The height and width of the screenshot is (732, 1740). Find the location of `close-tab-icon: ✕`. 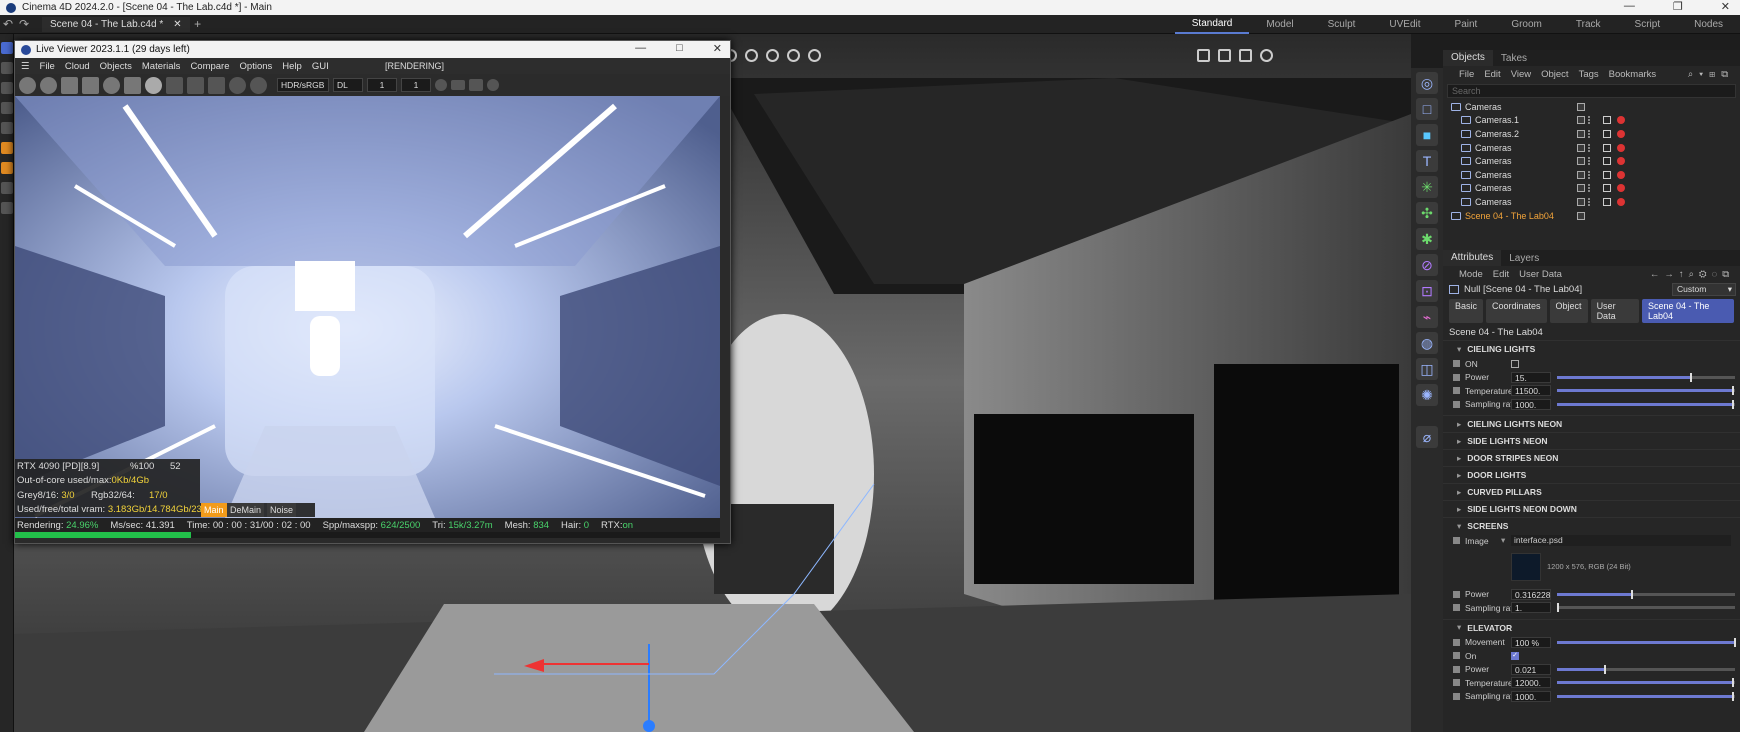

close-tab-icon: ✕ is located at coordinates (177, 24).